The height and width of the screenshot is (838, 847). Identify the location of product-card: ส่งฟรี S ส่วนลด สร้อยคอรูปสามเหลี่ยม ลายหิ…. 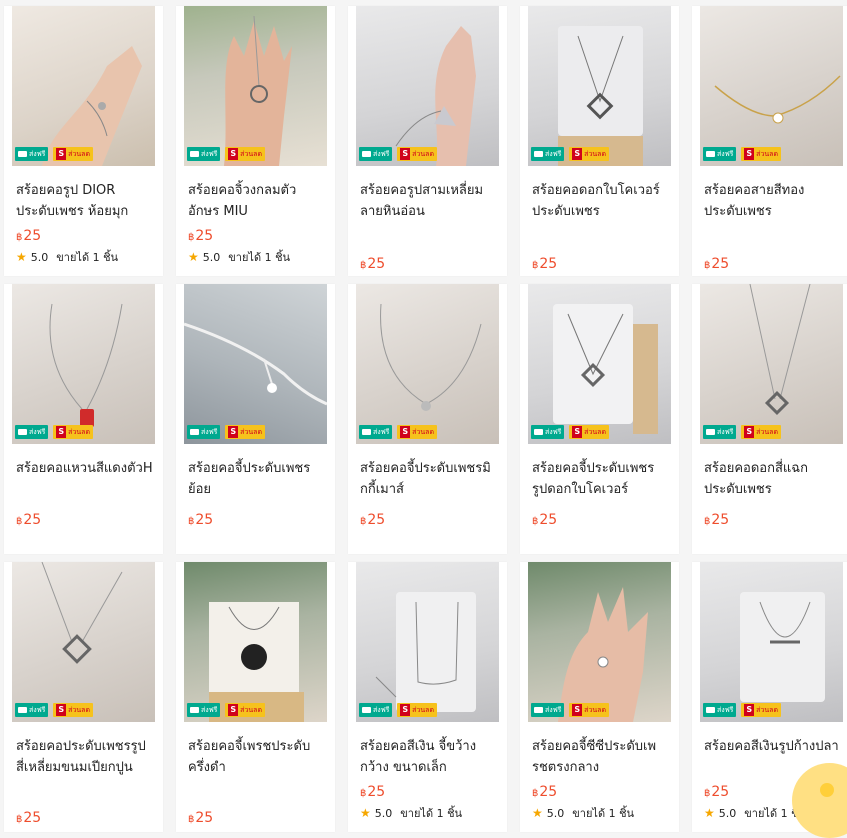
(427, 141).